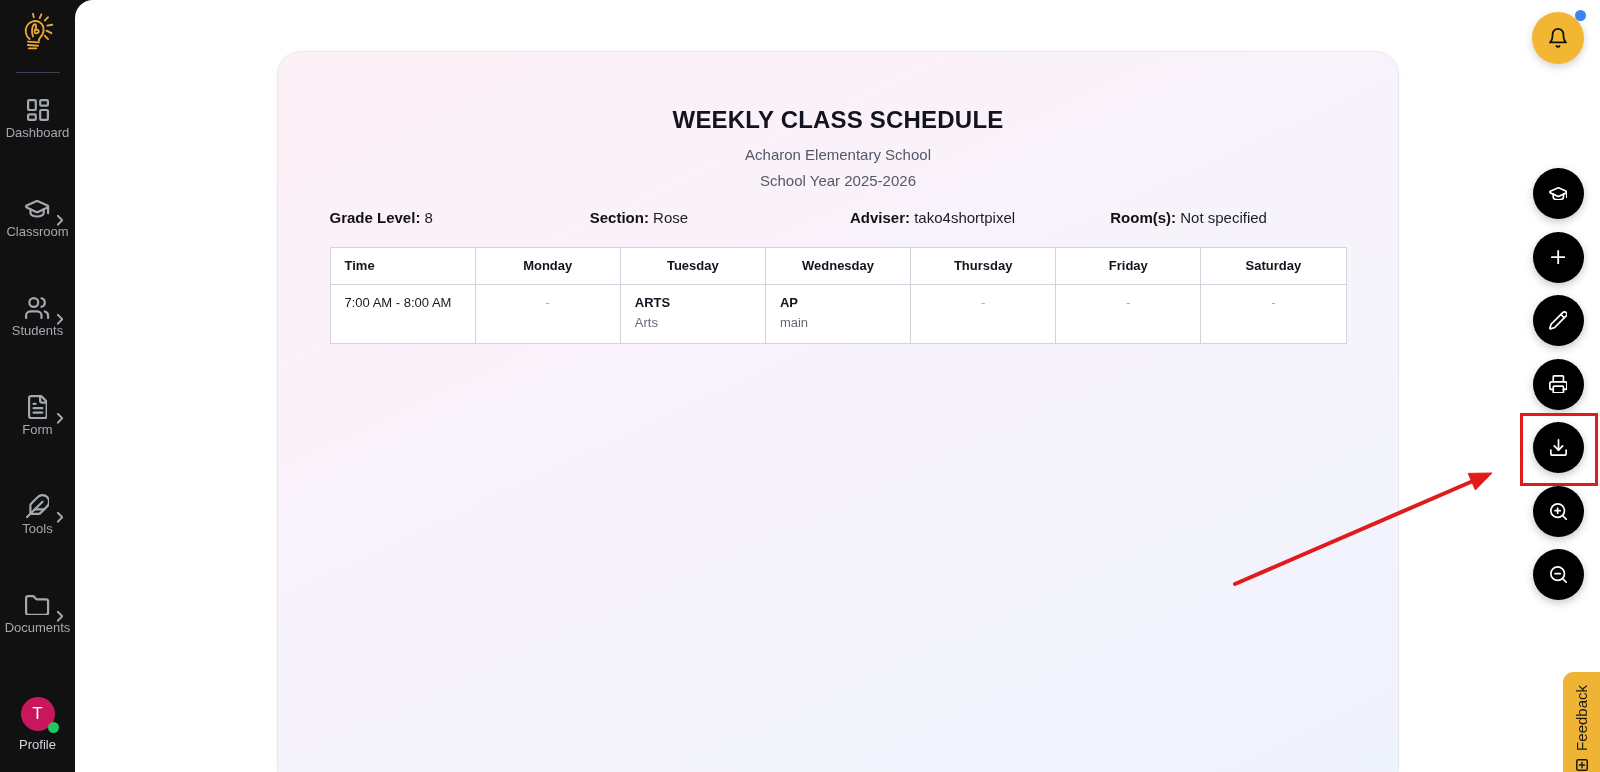 This screenshot has width=1600, height=772. I want to click on pencil-icon, so click(1558, 320).